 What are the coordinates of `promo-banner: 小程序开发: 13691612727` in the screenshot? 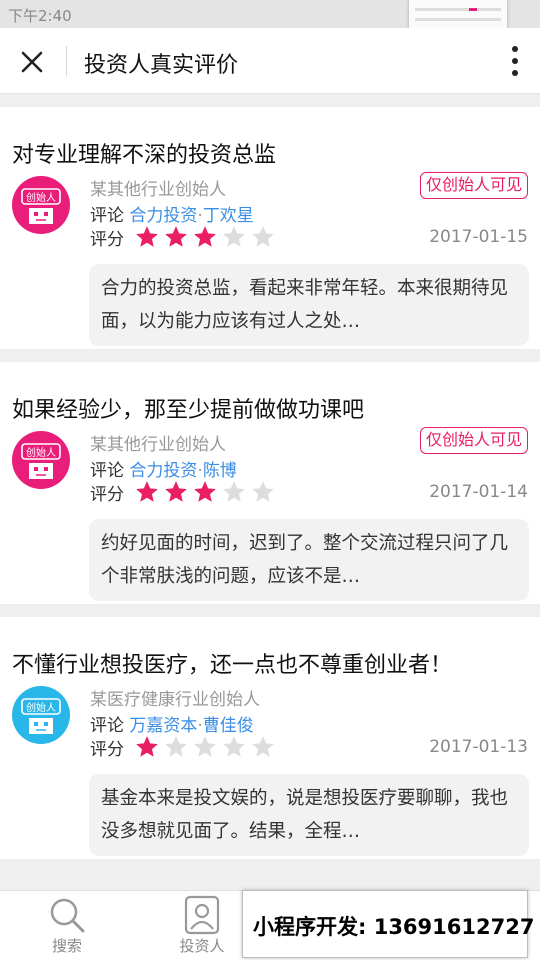 It's located at (388, 924).